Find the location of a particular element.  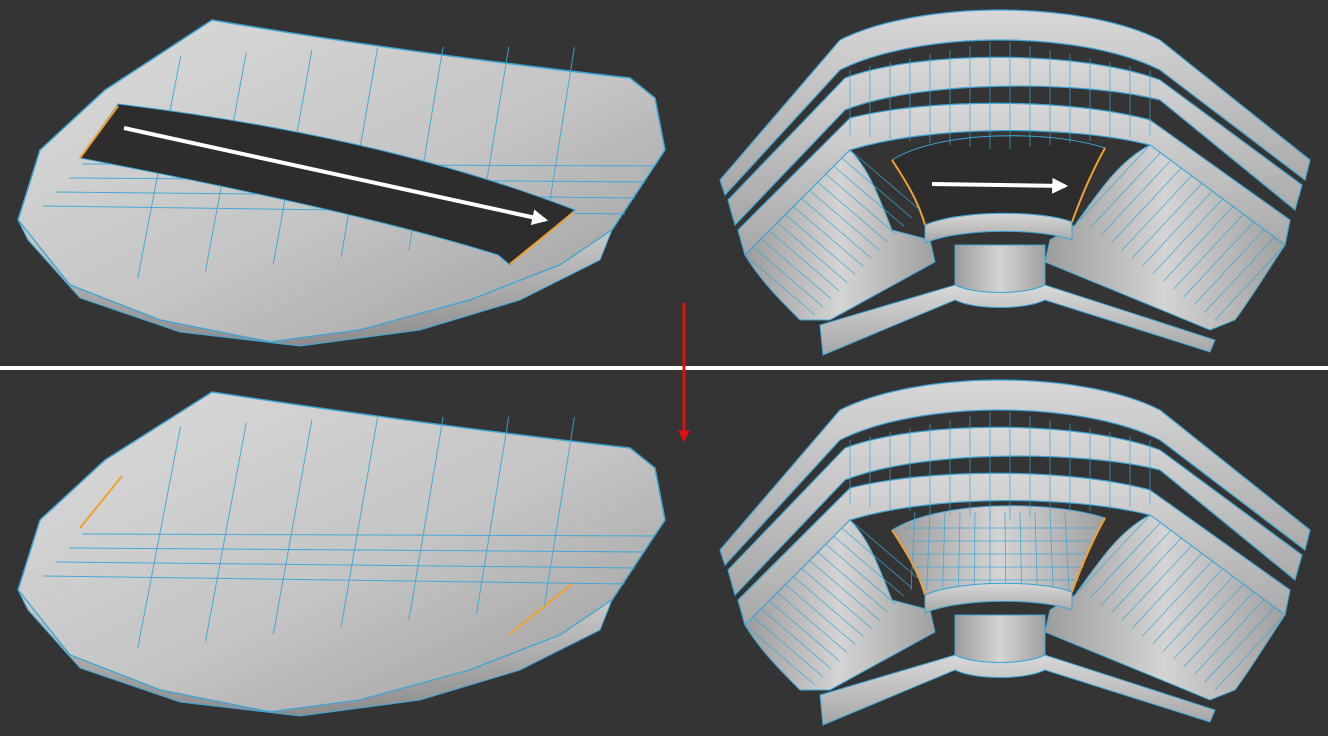

removed-face-gap is located at coordinates (998, 180).